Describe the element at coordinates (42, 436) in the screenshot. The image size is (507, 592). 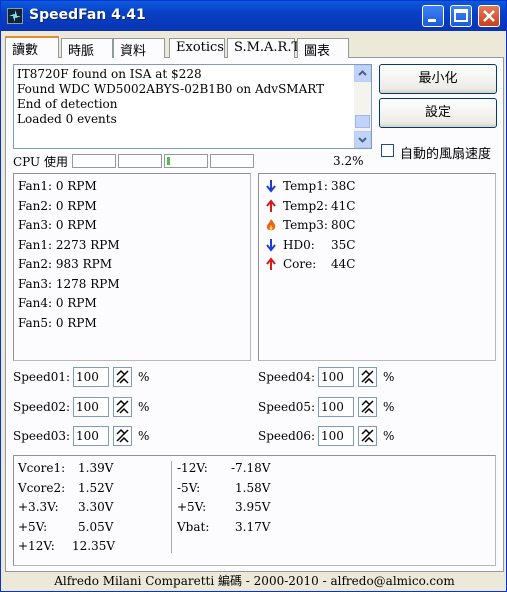
I see `speed03-label: Speed03:` at that location.